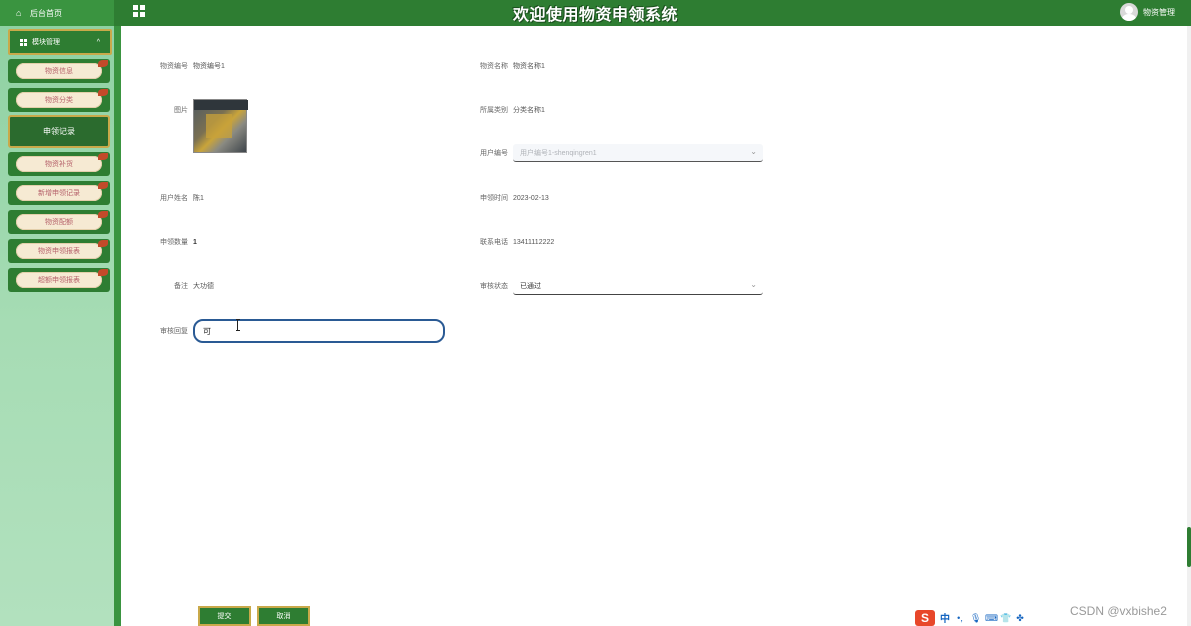  What do you see at coordinates (207, 331) in the screenshot?
I see `input-value: 可` at bounding box center [207, 331].